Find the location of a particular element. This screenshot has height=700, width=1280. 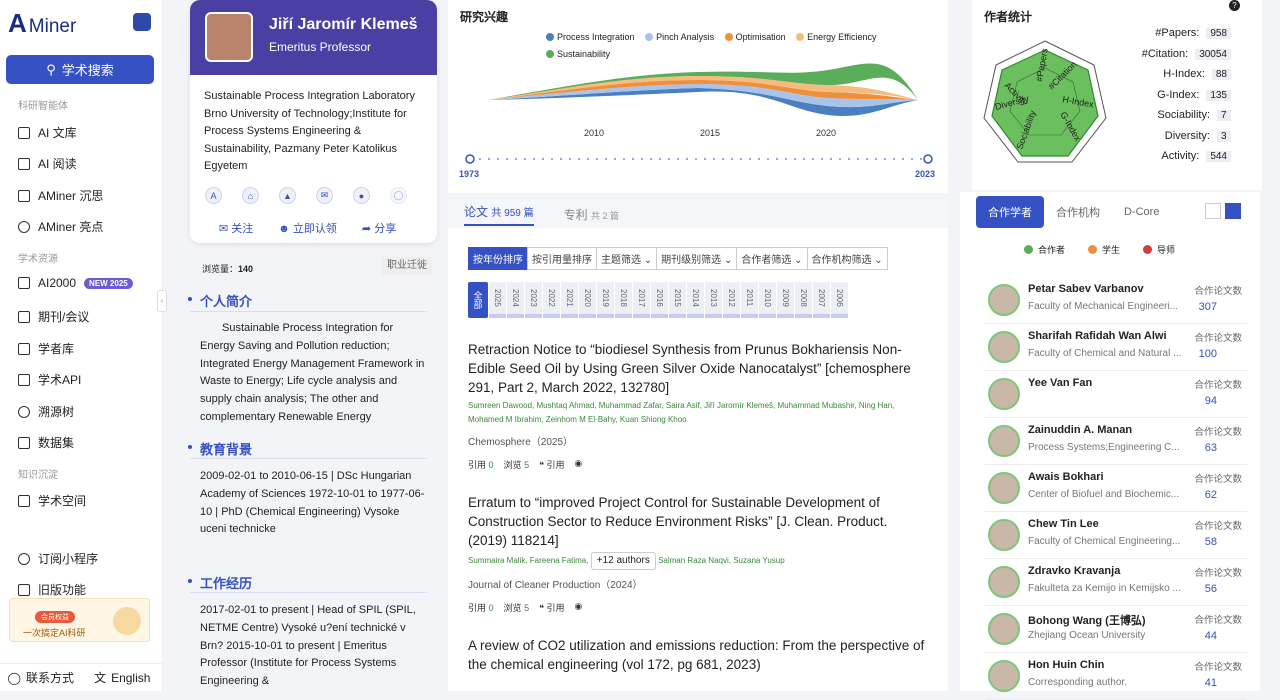

list-view-icon is located at coordinates (1233, 211).